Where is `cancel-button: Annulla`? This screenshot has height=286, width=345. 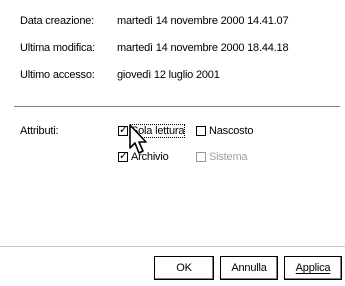 cancel-button: Annulla is located at coordinates (249, 268).